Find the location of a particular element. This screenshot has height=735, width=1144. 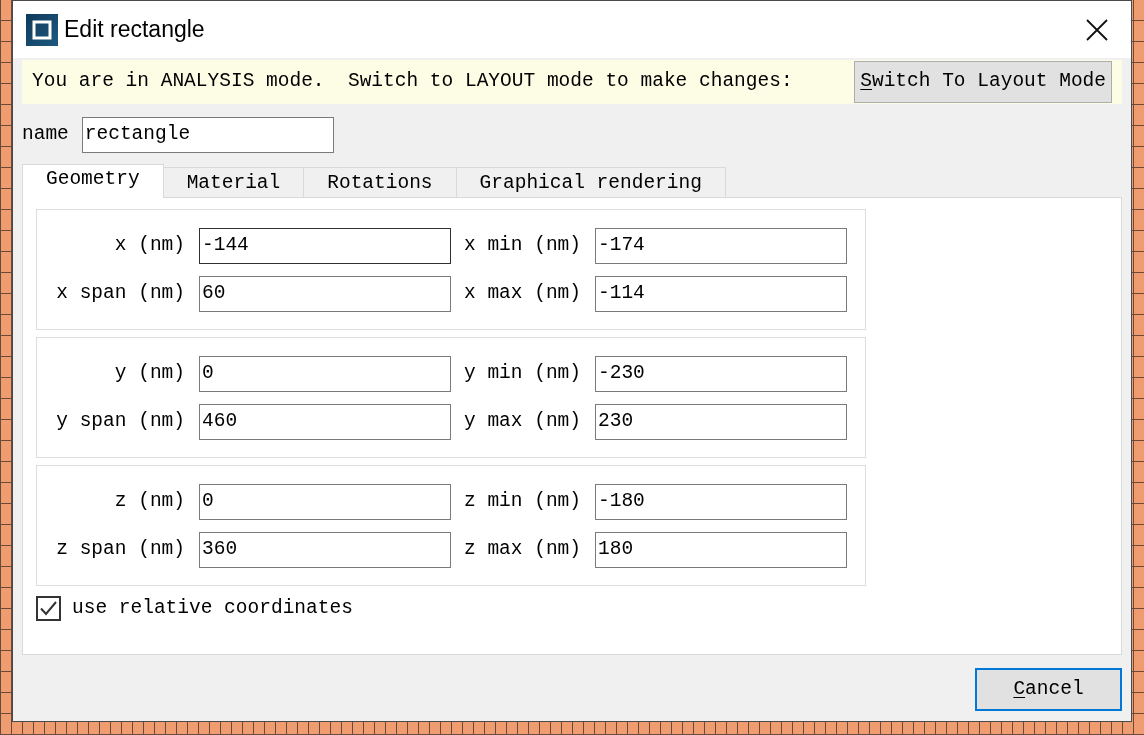

input-field: -180 is located at coordinates (721, 502).